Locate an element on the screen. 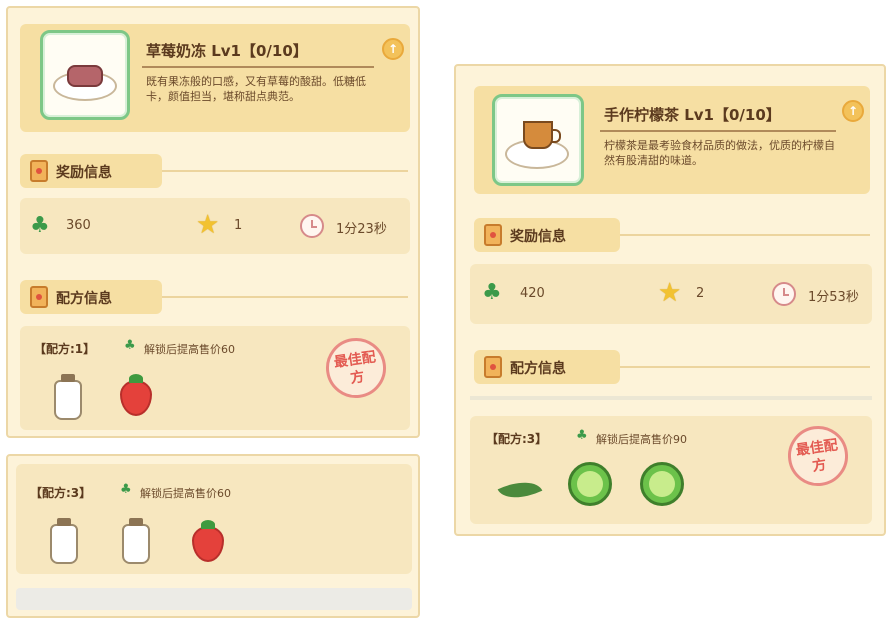 The height and width of the screenshot is (623, 890). time-reward: 1分23秒 is located at coordinates (361, 229).